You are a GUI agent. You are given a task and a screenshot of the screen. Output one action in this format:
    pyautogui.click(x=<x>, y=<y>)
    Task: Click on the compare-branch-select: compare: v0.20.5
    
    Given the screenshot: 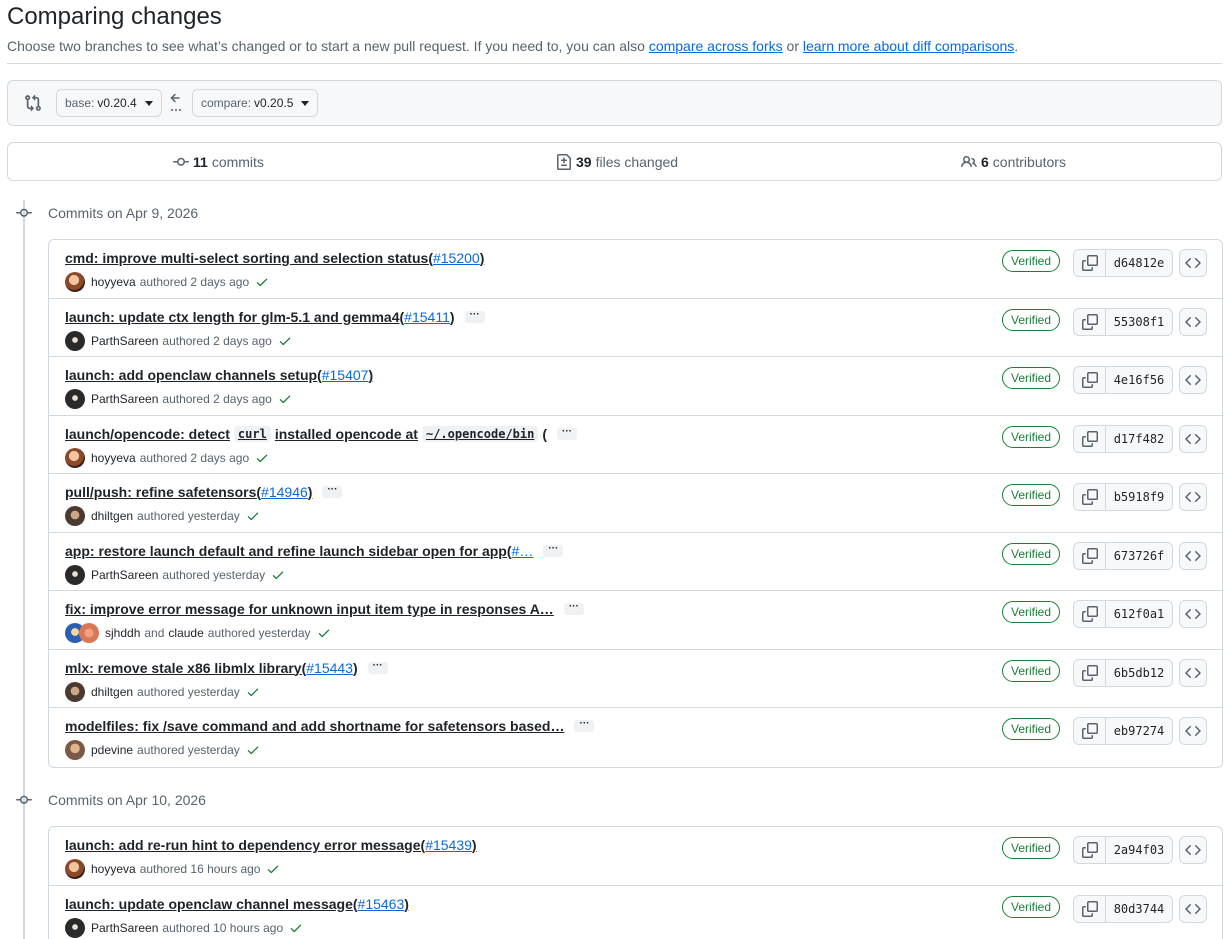 What is the action you would take?
    pyautogui.click(x=255, y=103)
    